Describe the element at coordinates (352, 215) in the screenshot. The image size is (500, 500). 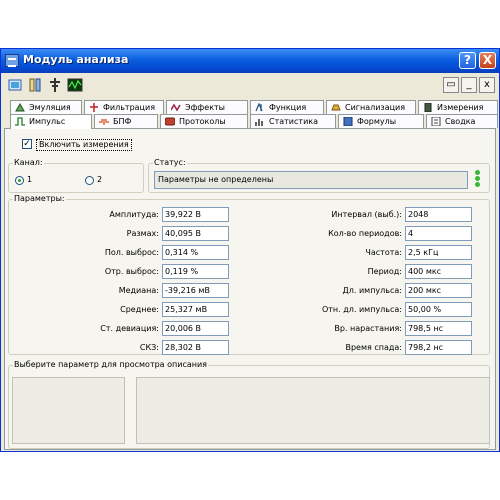
I see `param-label: Интервал (выб.):` at that location.